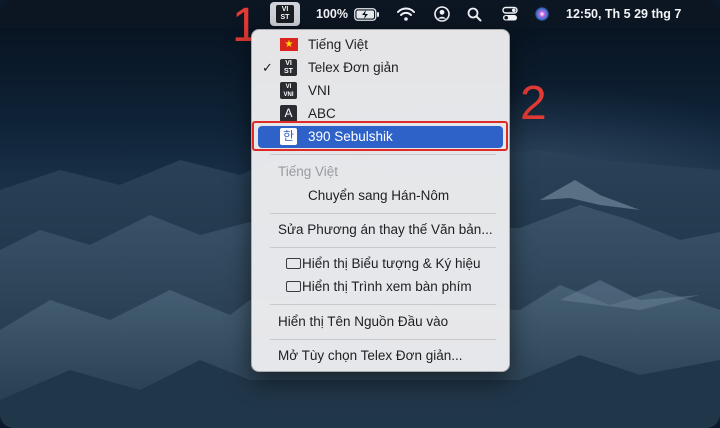 This screenshot has height=428, width=720. What do you see at coordinates (380, 322) in the screenshot?
I see `menu-item-show-input-source-name: Hiển thị Tên Nguồn Đầu vào` at bounding box center [380, 322].